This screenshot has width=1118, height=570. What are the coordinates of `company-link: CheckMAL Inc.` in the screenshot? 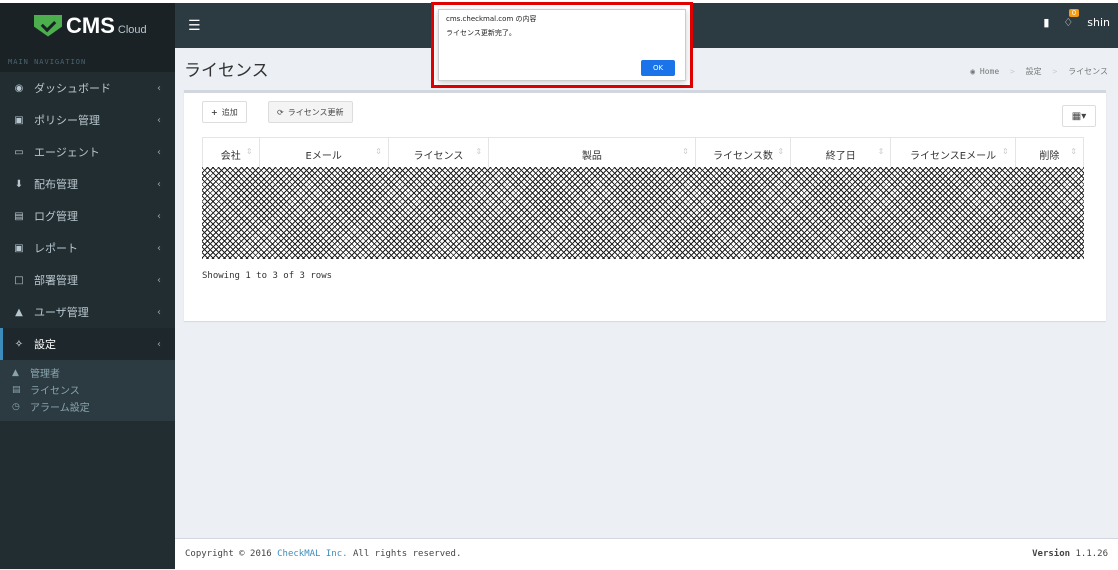 It's located at (312, 554).